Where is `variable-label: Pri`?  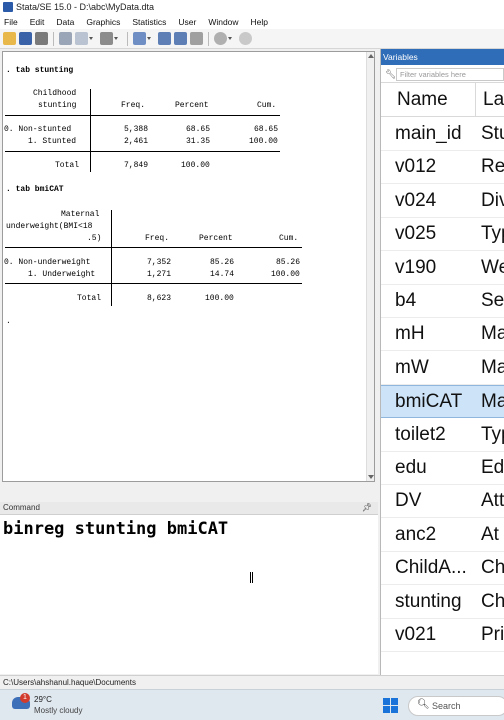
variable-label: Pri is located at coordinates (492, 634).